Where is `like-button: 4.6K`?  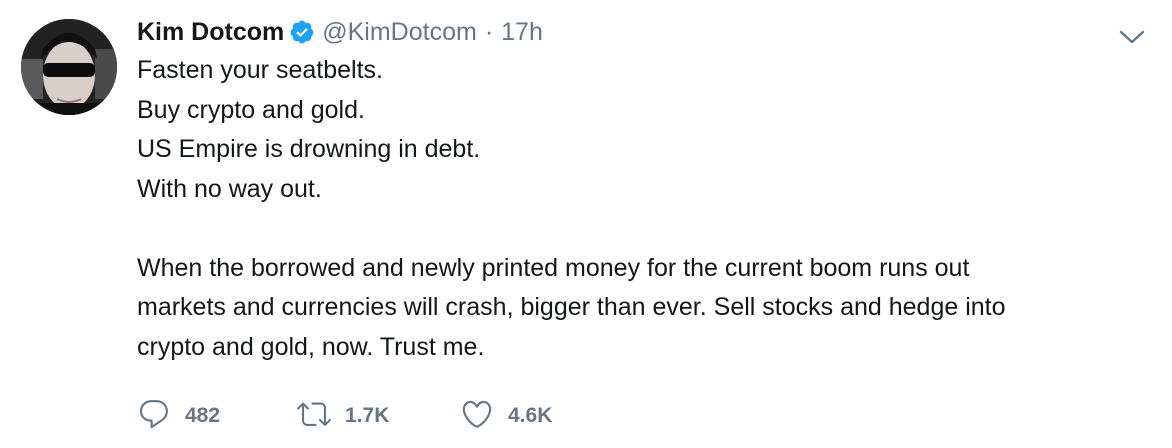
like-button: 4.6K is located at coordinates (540, 416).